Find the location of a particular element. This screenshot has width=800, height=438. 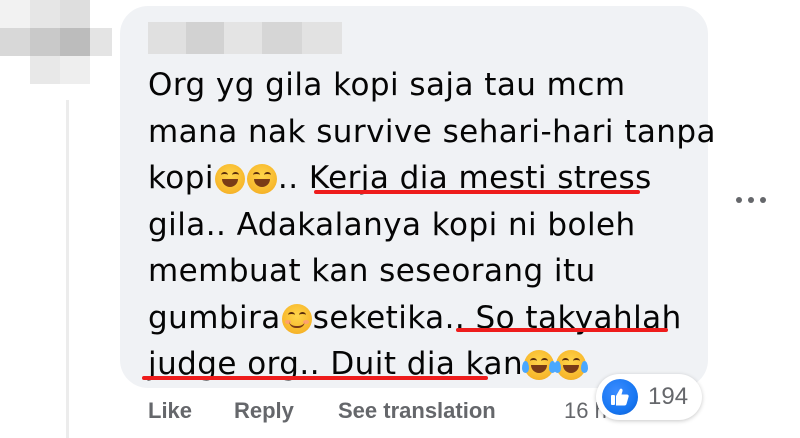

comment-line-text: mana nak survive sehari-hari tanpa is located at coordinates (432, 131).